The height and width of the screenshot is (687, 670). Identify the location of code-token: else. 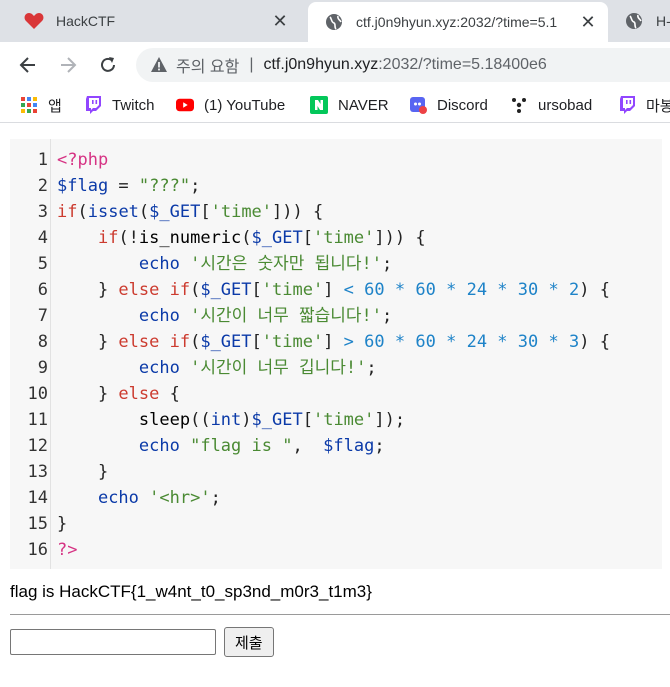
(139, 394).